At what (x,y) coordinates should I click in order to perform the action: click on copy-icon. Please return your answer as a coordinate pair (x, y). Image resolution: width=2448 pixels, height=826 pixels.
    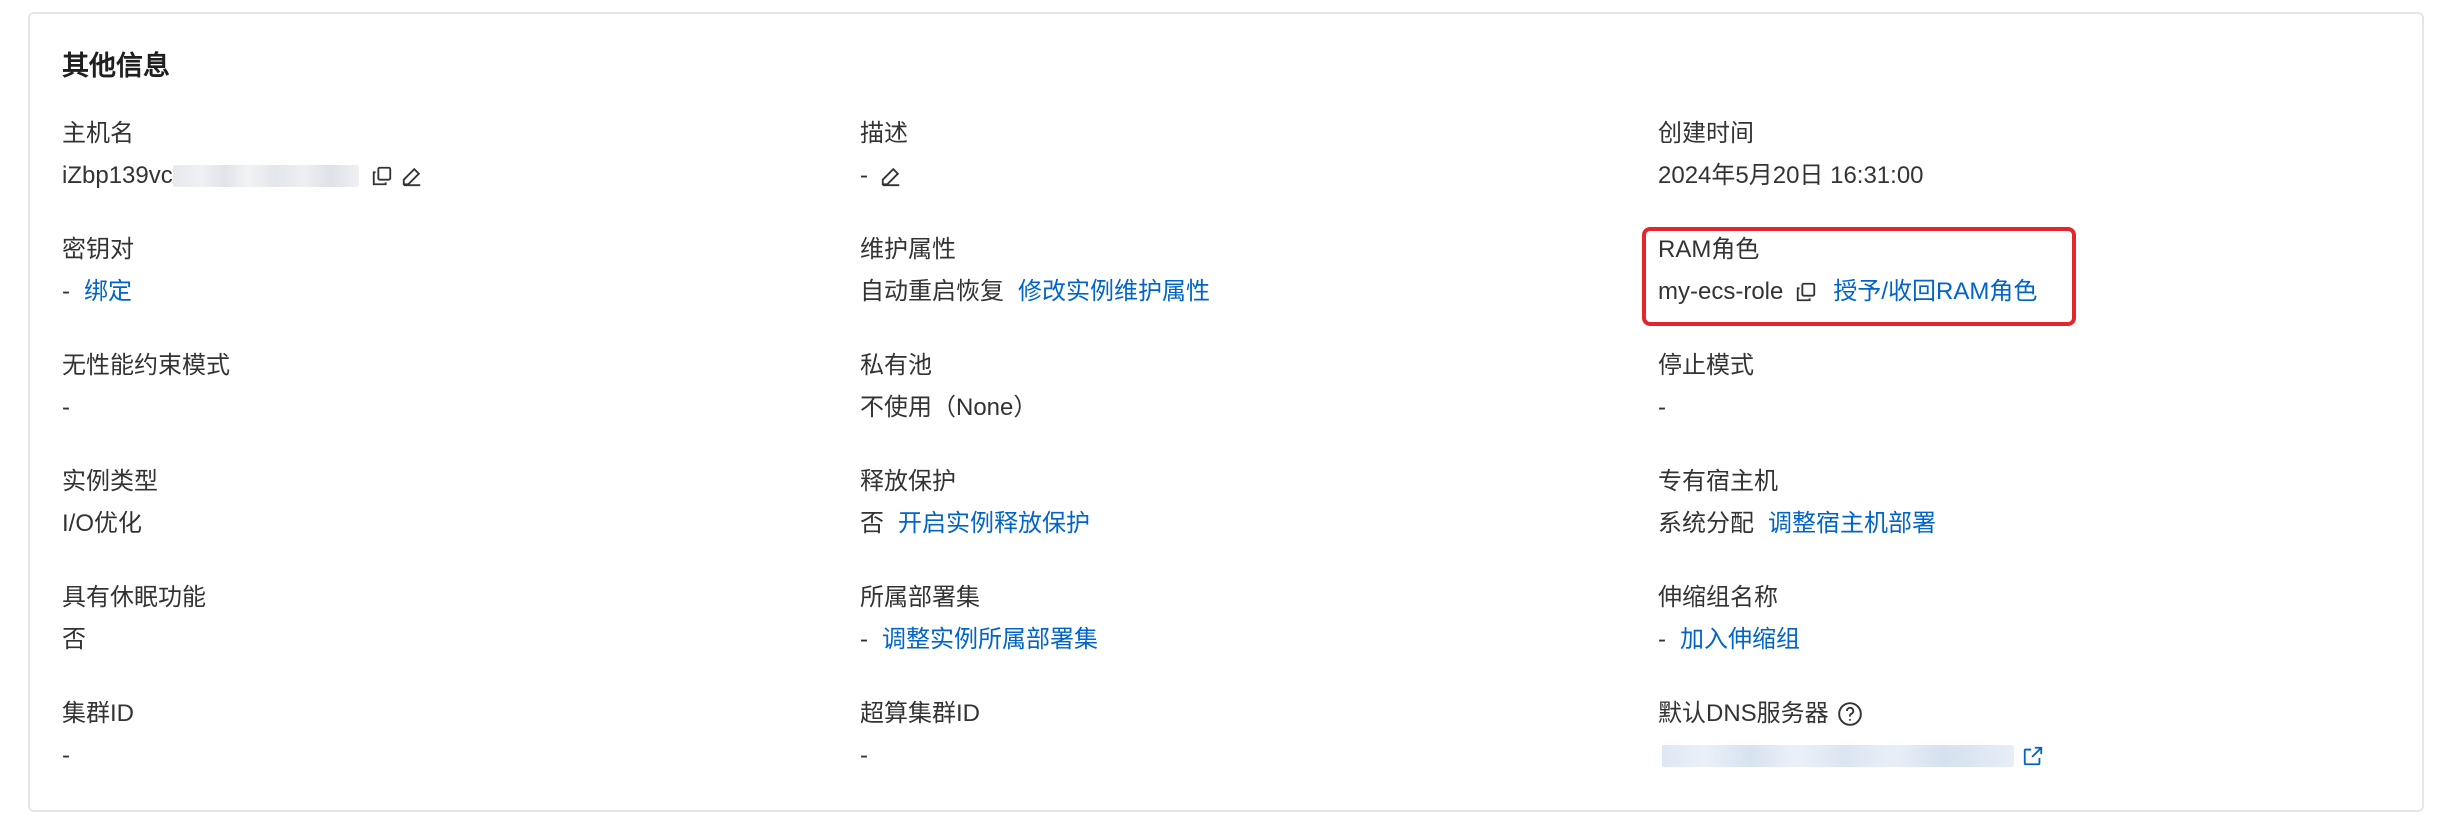
    Looking at the image, I should click on (382, 176).